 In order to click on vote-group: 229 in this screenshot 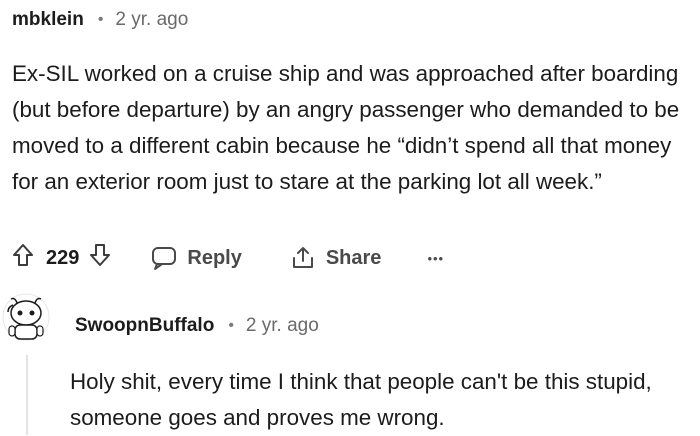, I will do `click(61, 258)`.